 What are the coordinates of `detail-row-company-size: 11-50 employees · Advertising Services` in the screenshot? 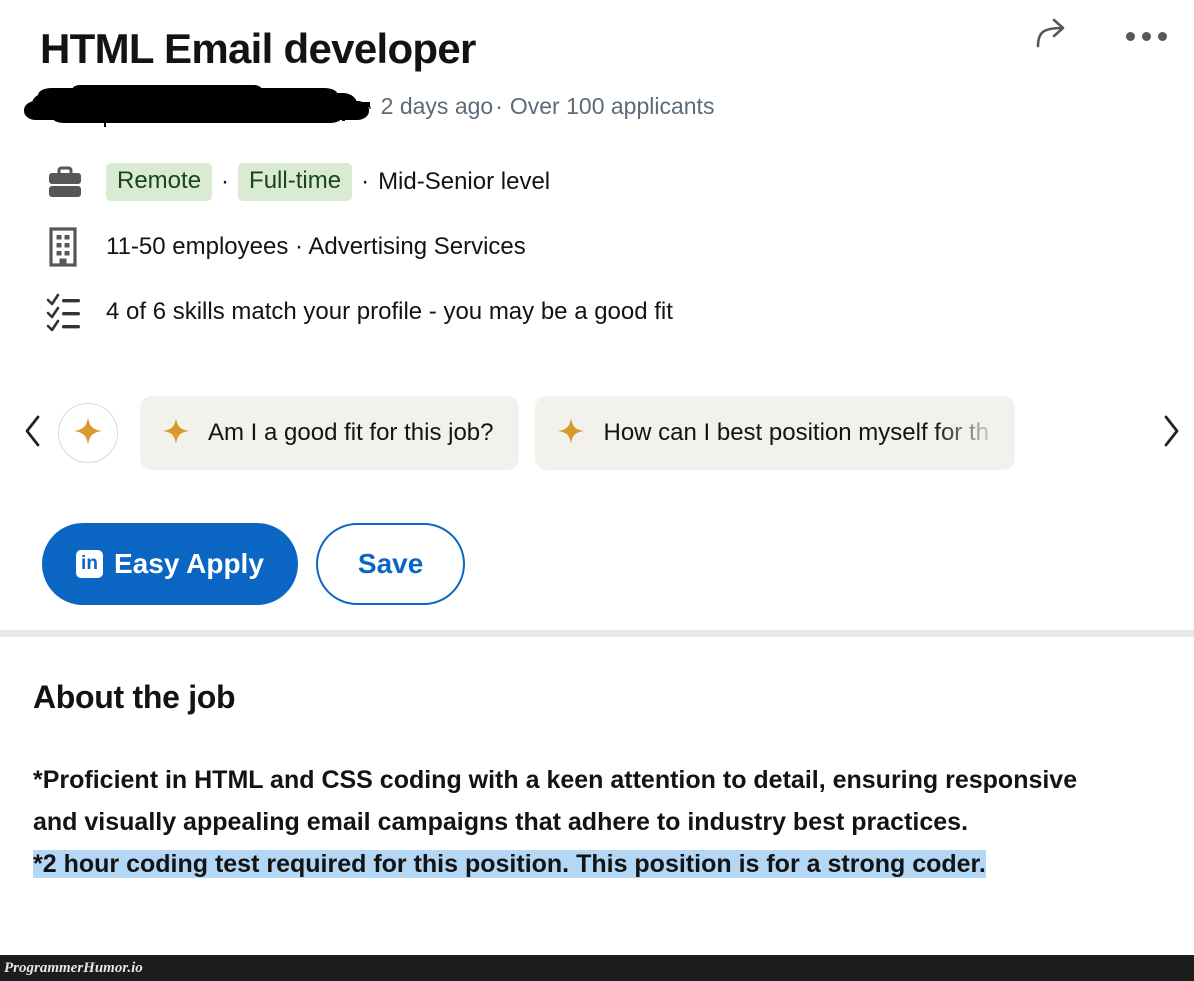 It's located at (359, 247).